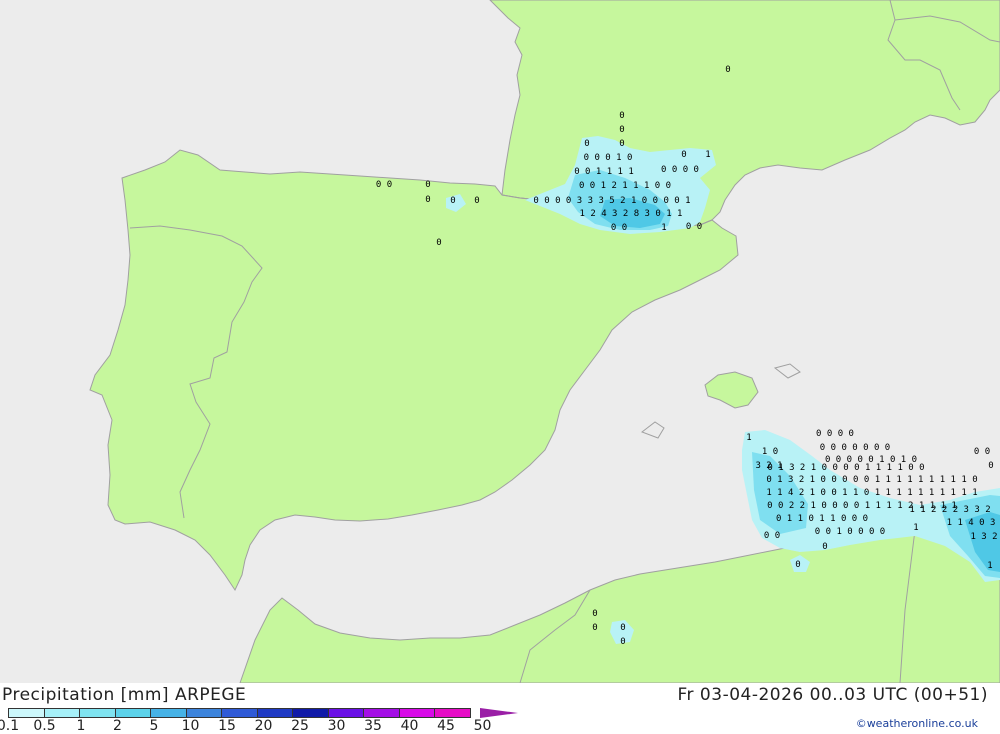 The width and height of the screenshot is (1000, 734). Describe the element at coordinates (983, 537) in the screenshot. I see `precip-value-label: 1 3 2` at that location.